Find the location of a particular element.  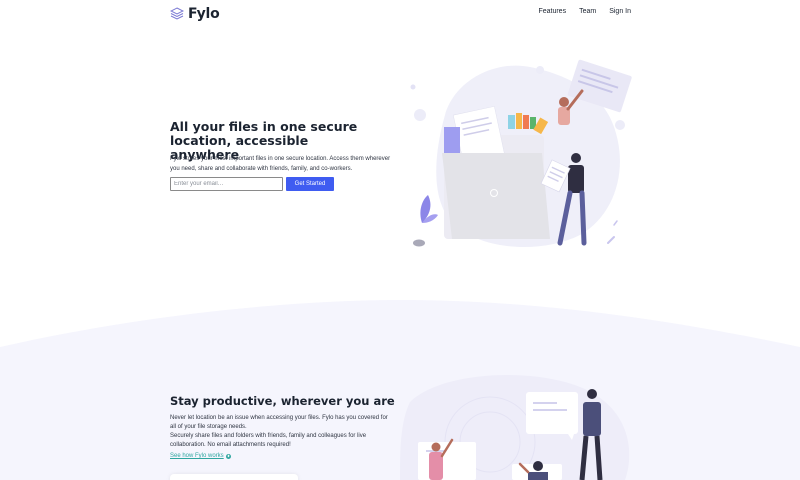

see-how-fylo-works-link: See how Fylo works is located at coordinates (200, 456).